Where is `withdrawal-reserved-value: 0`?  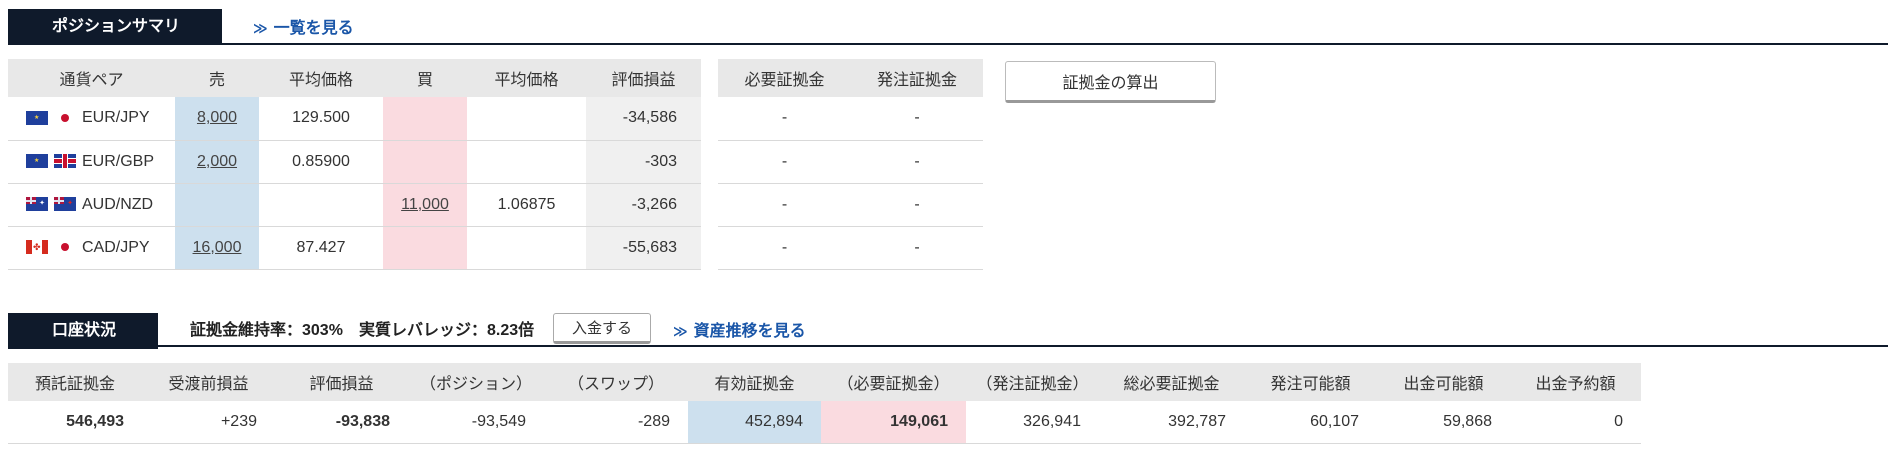
withdrawal-reserved-value: 0 is located at coordinates (1575, 422).